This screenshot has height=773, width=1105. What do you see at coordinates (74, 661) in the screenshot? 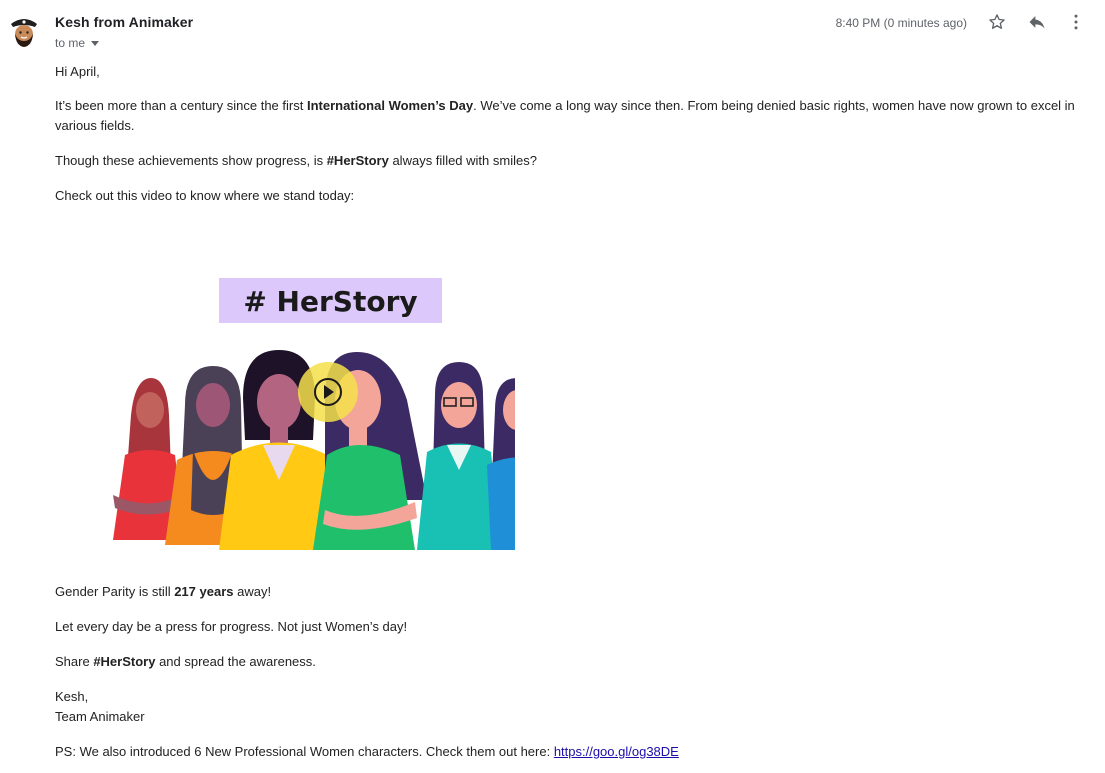
I see `paragraph-text: Share` at bounding box center [74, 661].